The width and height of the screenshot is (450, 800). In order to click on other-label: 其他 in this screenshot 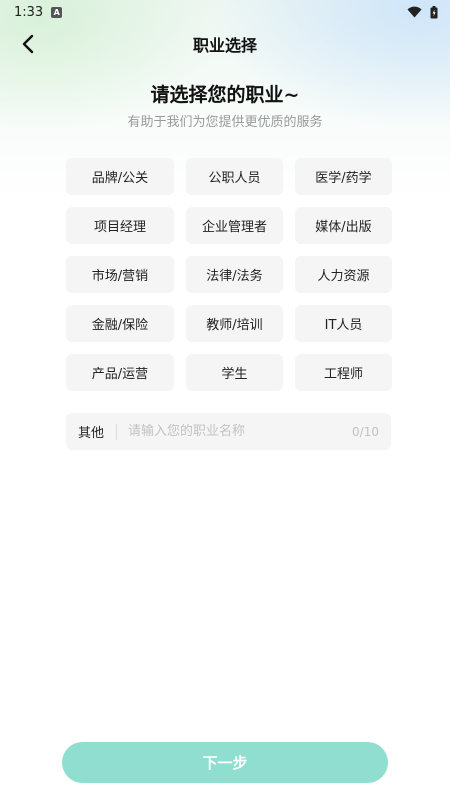, I will do `click(91, 433)`.